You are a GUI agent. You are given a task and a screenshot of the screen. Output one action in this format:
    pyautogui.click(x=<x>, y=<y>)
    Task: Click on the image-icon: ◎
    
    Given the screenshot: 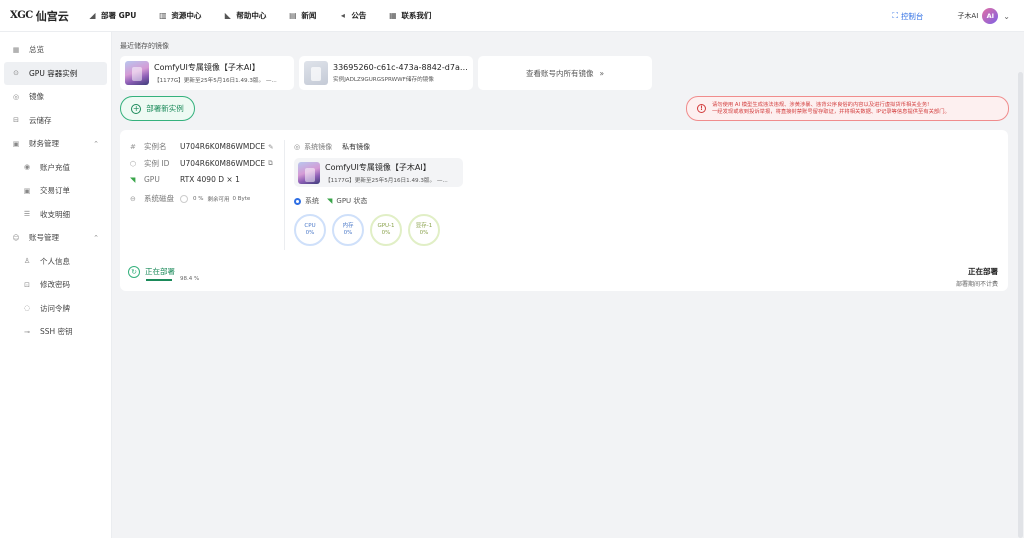 What is the action you would take?
    pyautogui.click(x=16, y=96)
    